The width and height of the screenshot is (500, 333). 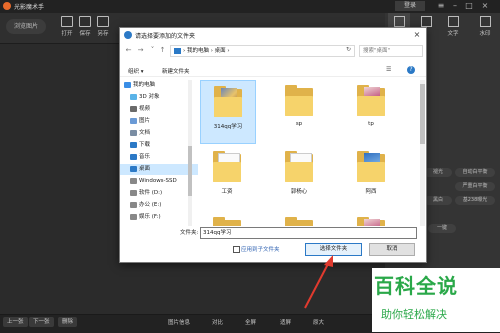 I want to click on new-folder-button: 新建文件夹, so click(x=176, y=71).